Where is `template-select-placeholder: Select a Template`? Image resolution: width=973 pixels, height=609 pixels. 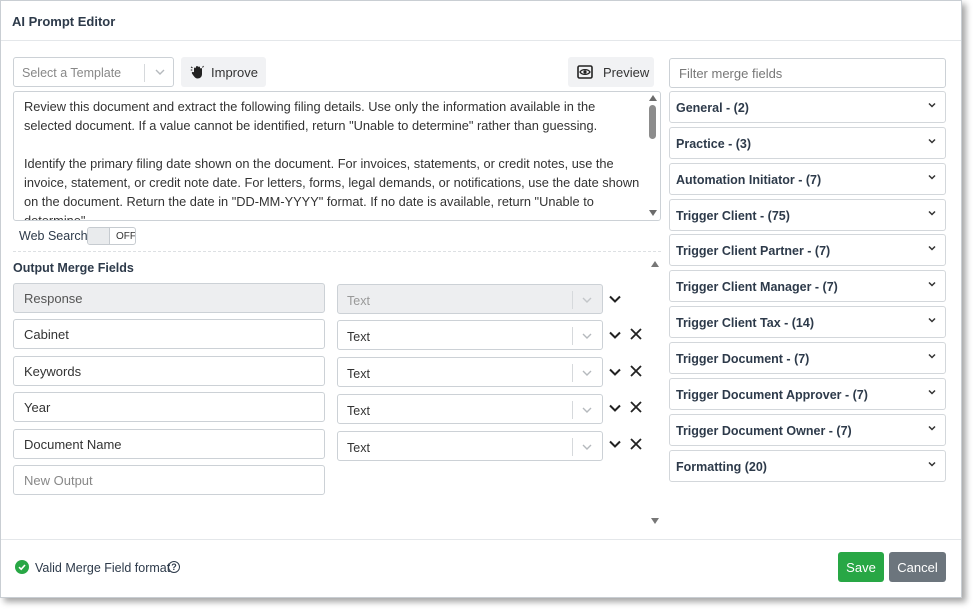
template-select-placeholder: Select a Template is located at coordinates (72, 73).